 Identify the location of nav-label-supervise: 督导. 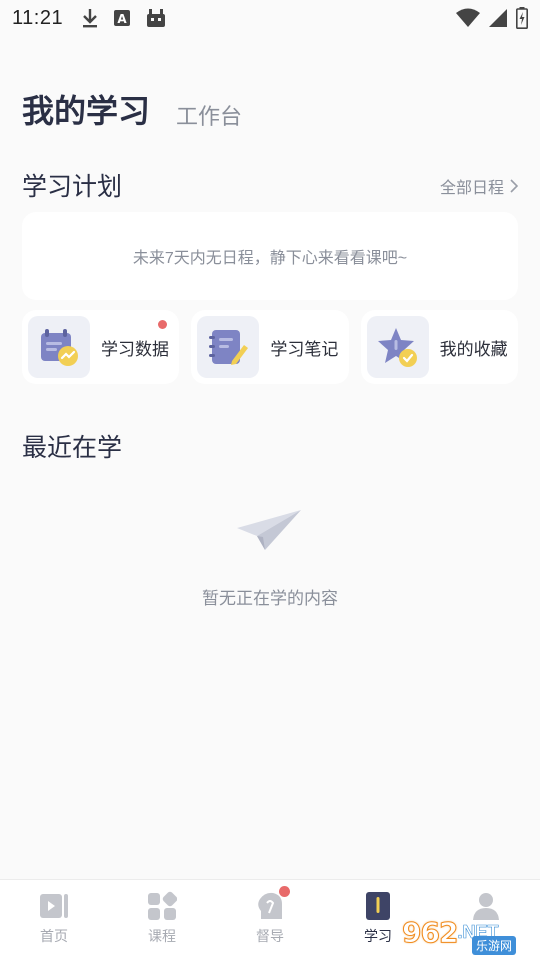
(270, 936).